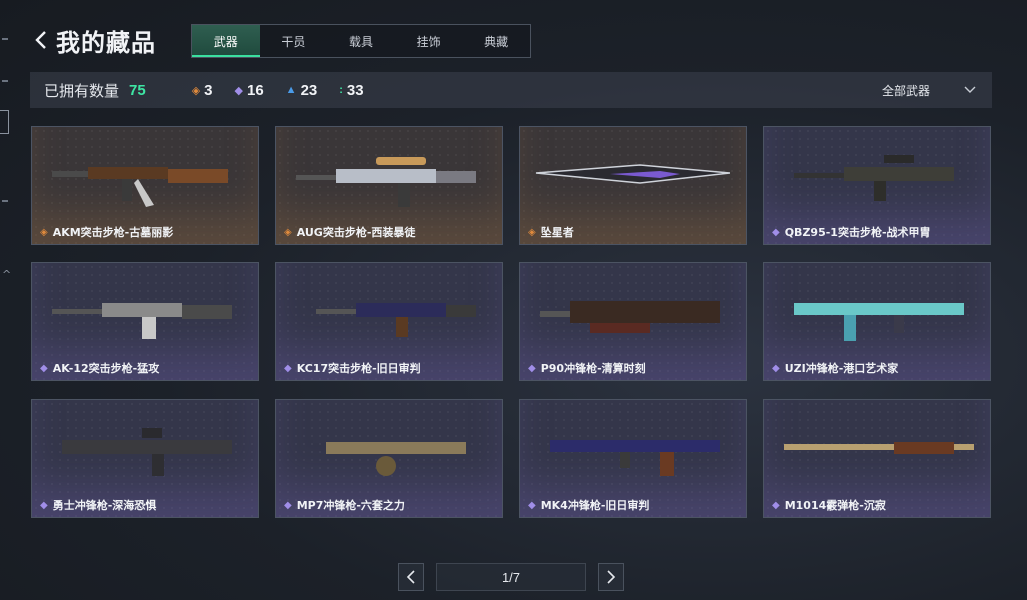  I want to click on weapon-name: UZI冲锋枪-港口艺术家, so click(841, 368).